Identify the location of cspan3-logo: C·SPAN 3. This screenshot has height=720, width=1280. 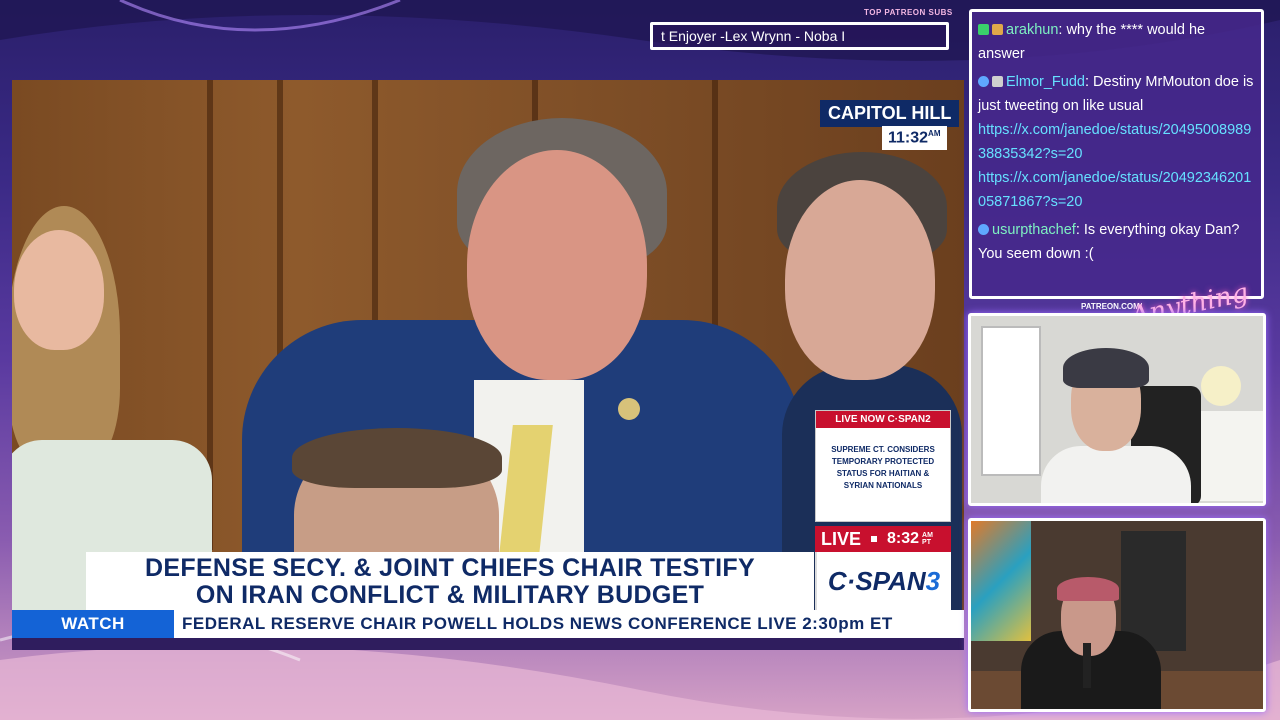
(883, 581).